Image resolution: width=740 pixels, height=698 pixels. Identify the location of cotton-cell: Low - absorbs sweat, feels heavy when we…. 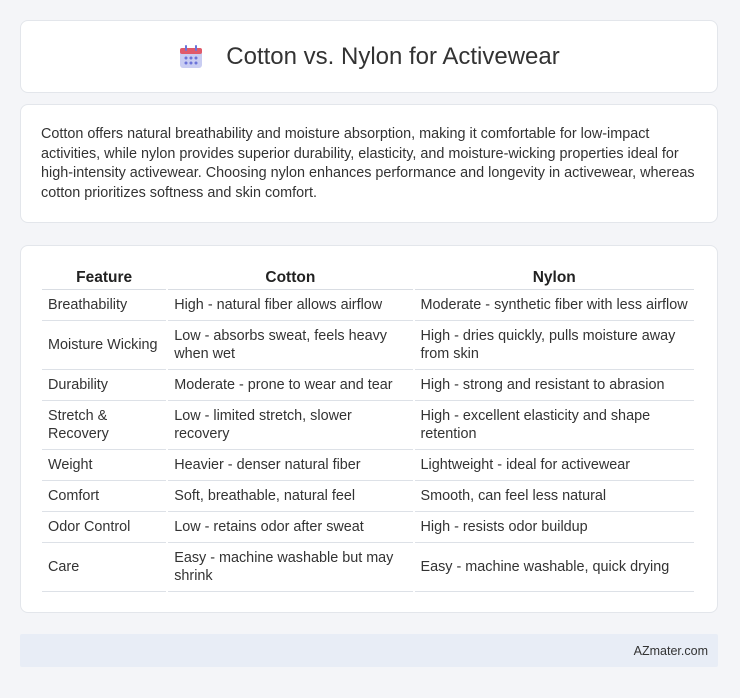
(290, 345).